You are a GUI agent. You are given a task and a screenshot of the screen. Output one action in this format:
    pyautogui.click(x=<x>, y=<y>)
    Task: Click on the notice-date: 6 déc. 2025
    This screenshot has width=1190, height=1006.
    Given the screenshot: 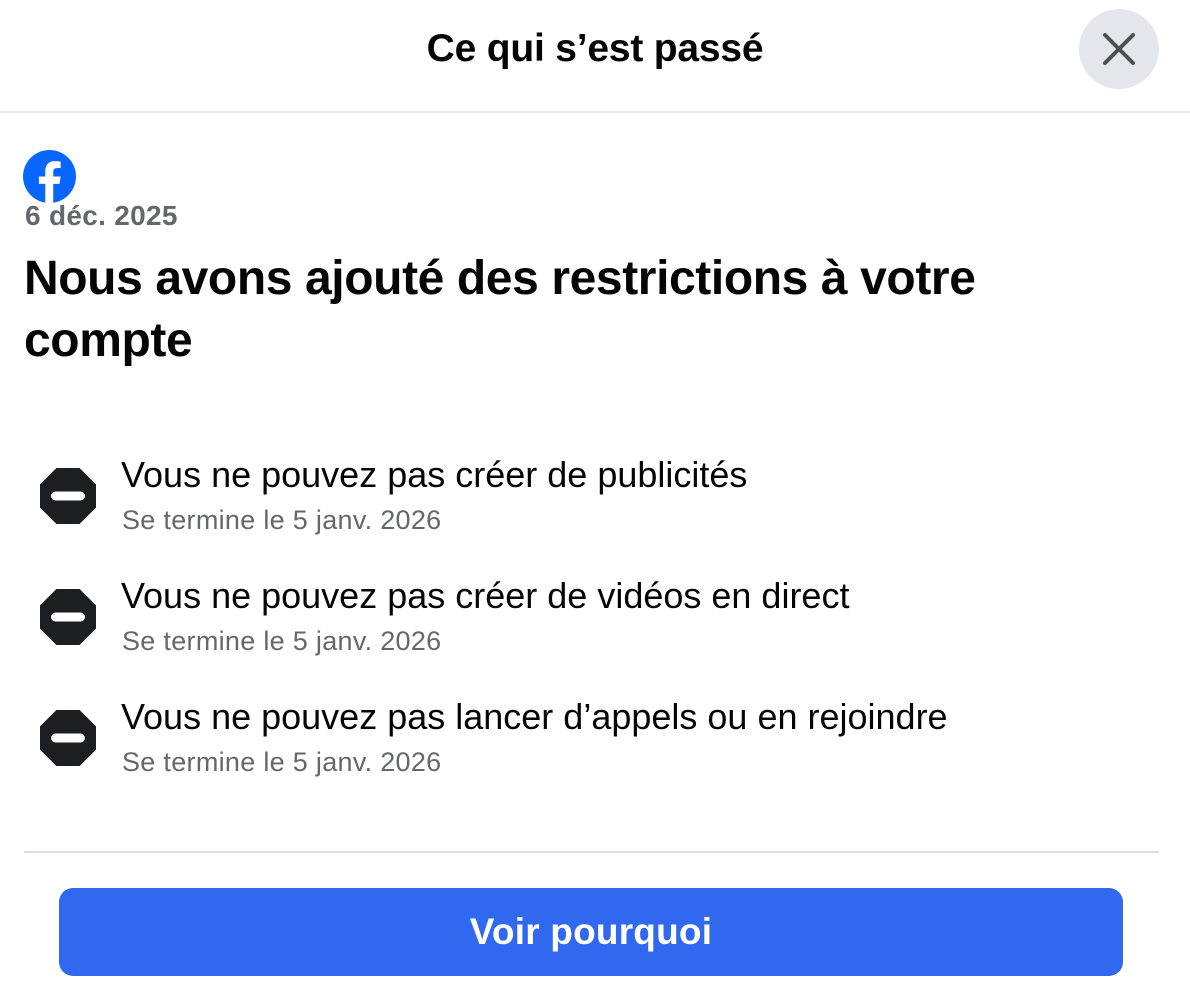 What is the action you would take?
    pyautogui.click(x=101, y=215)
    